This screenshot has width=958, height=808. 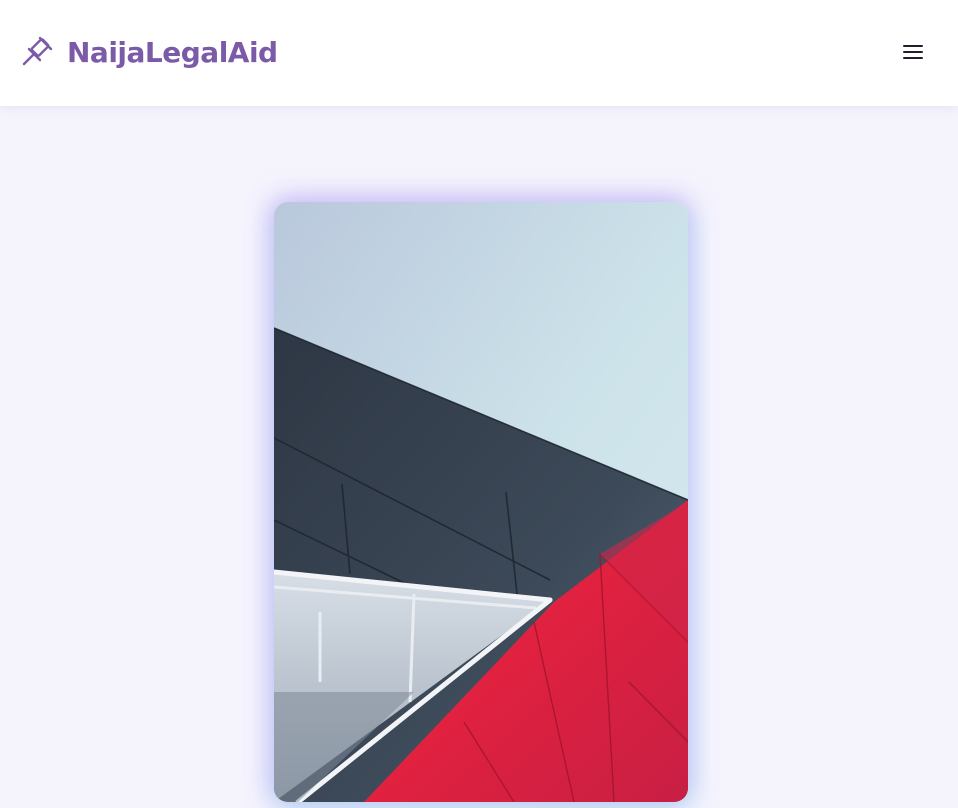 I want to click on hamburger-menu-icon, so click(x=913, y=52).